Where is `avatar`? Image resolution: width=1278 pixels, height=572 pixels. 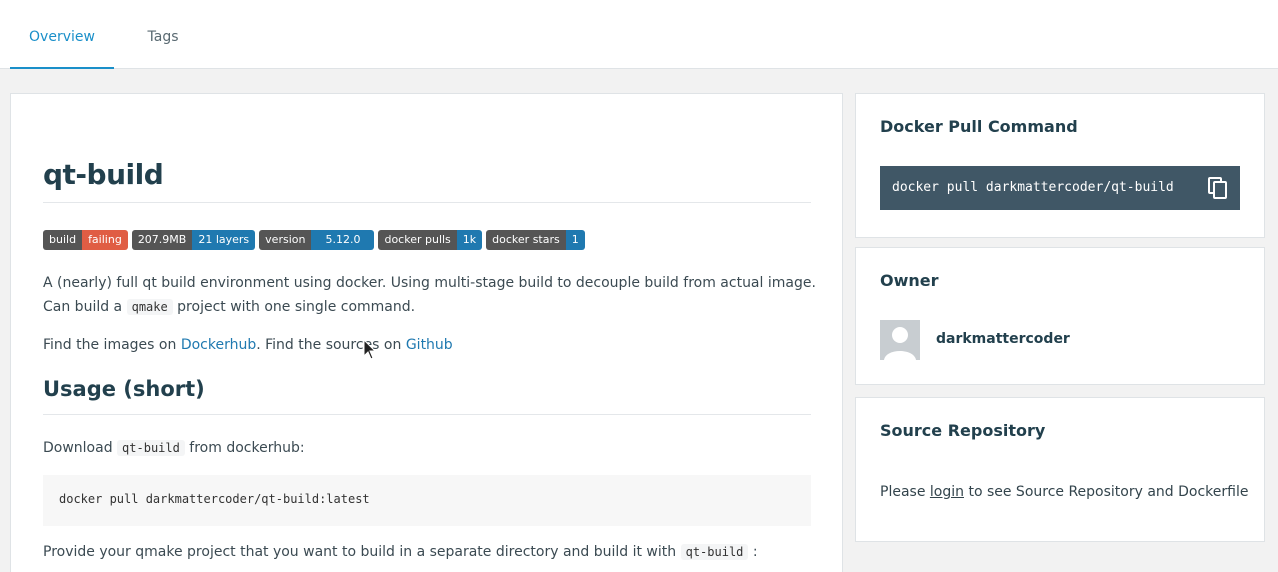
avatar is located at coordinates (900, 340).